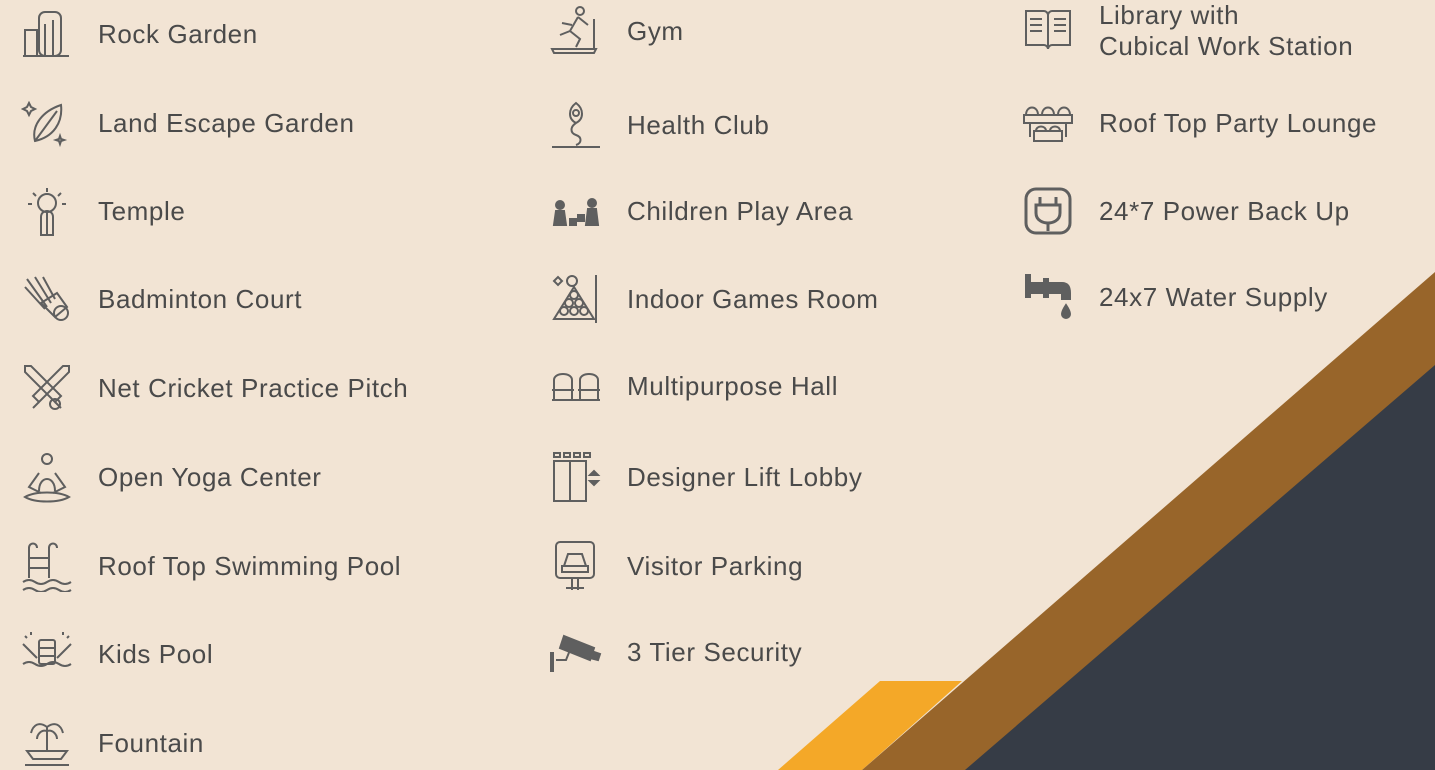 Image resolution: width=1435 pixels, height=770 pixels. I want to click on hall-seats-icon, so click(576, 386).